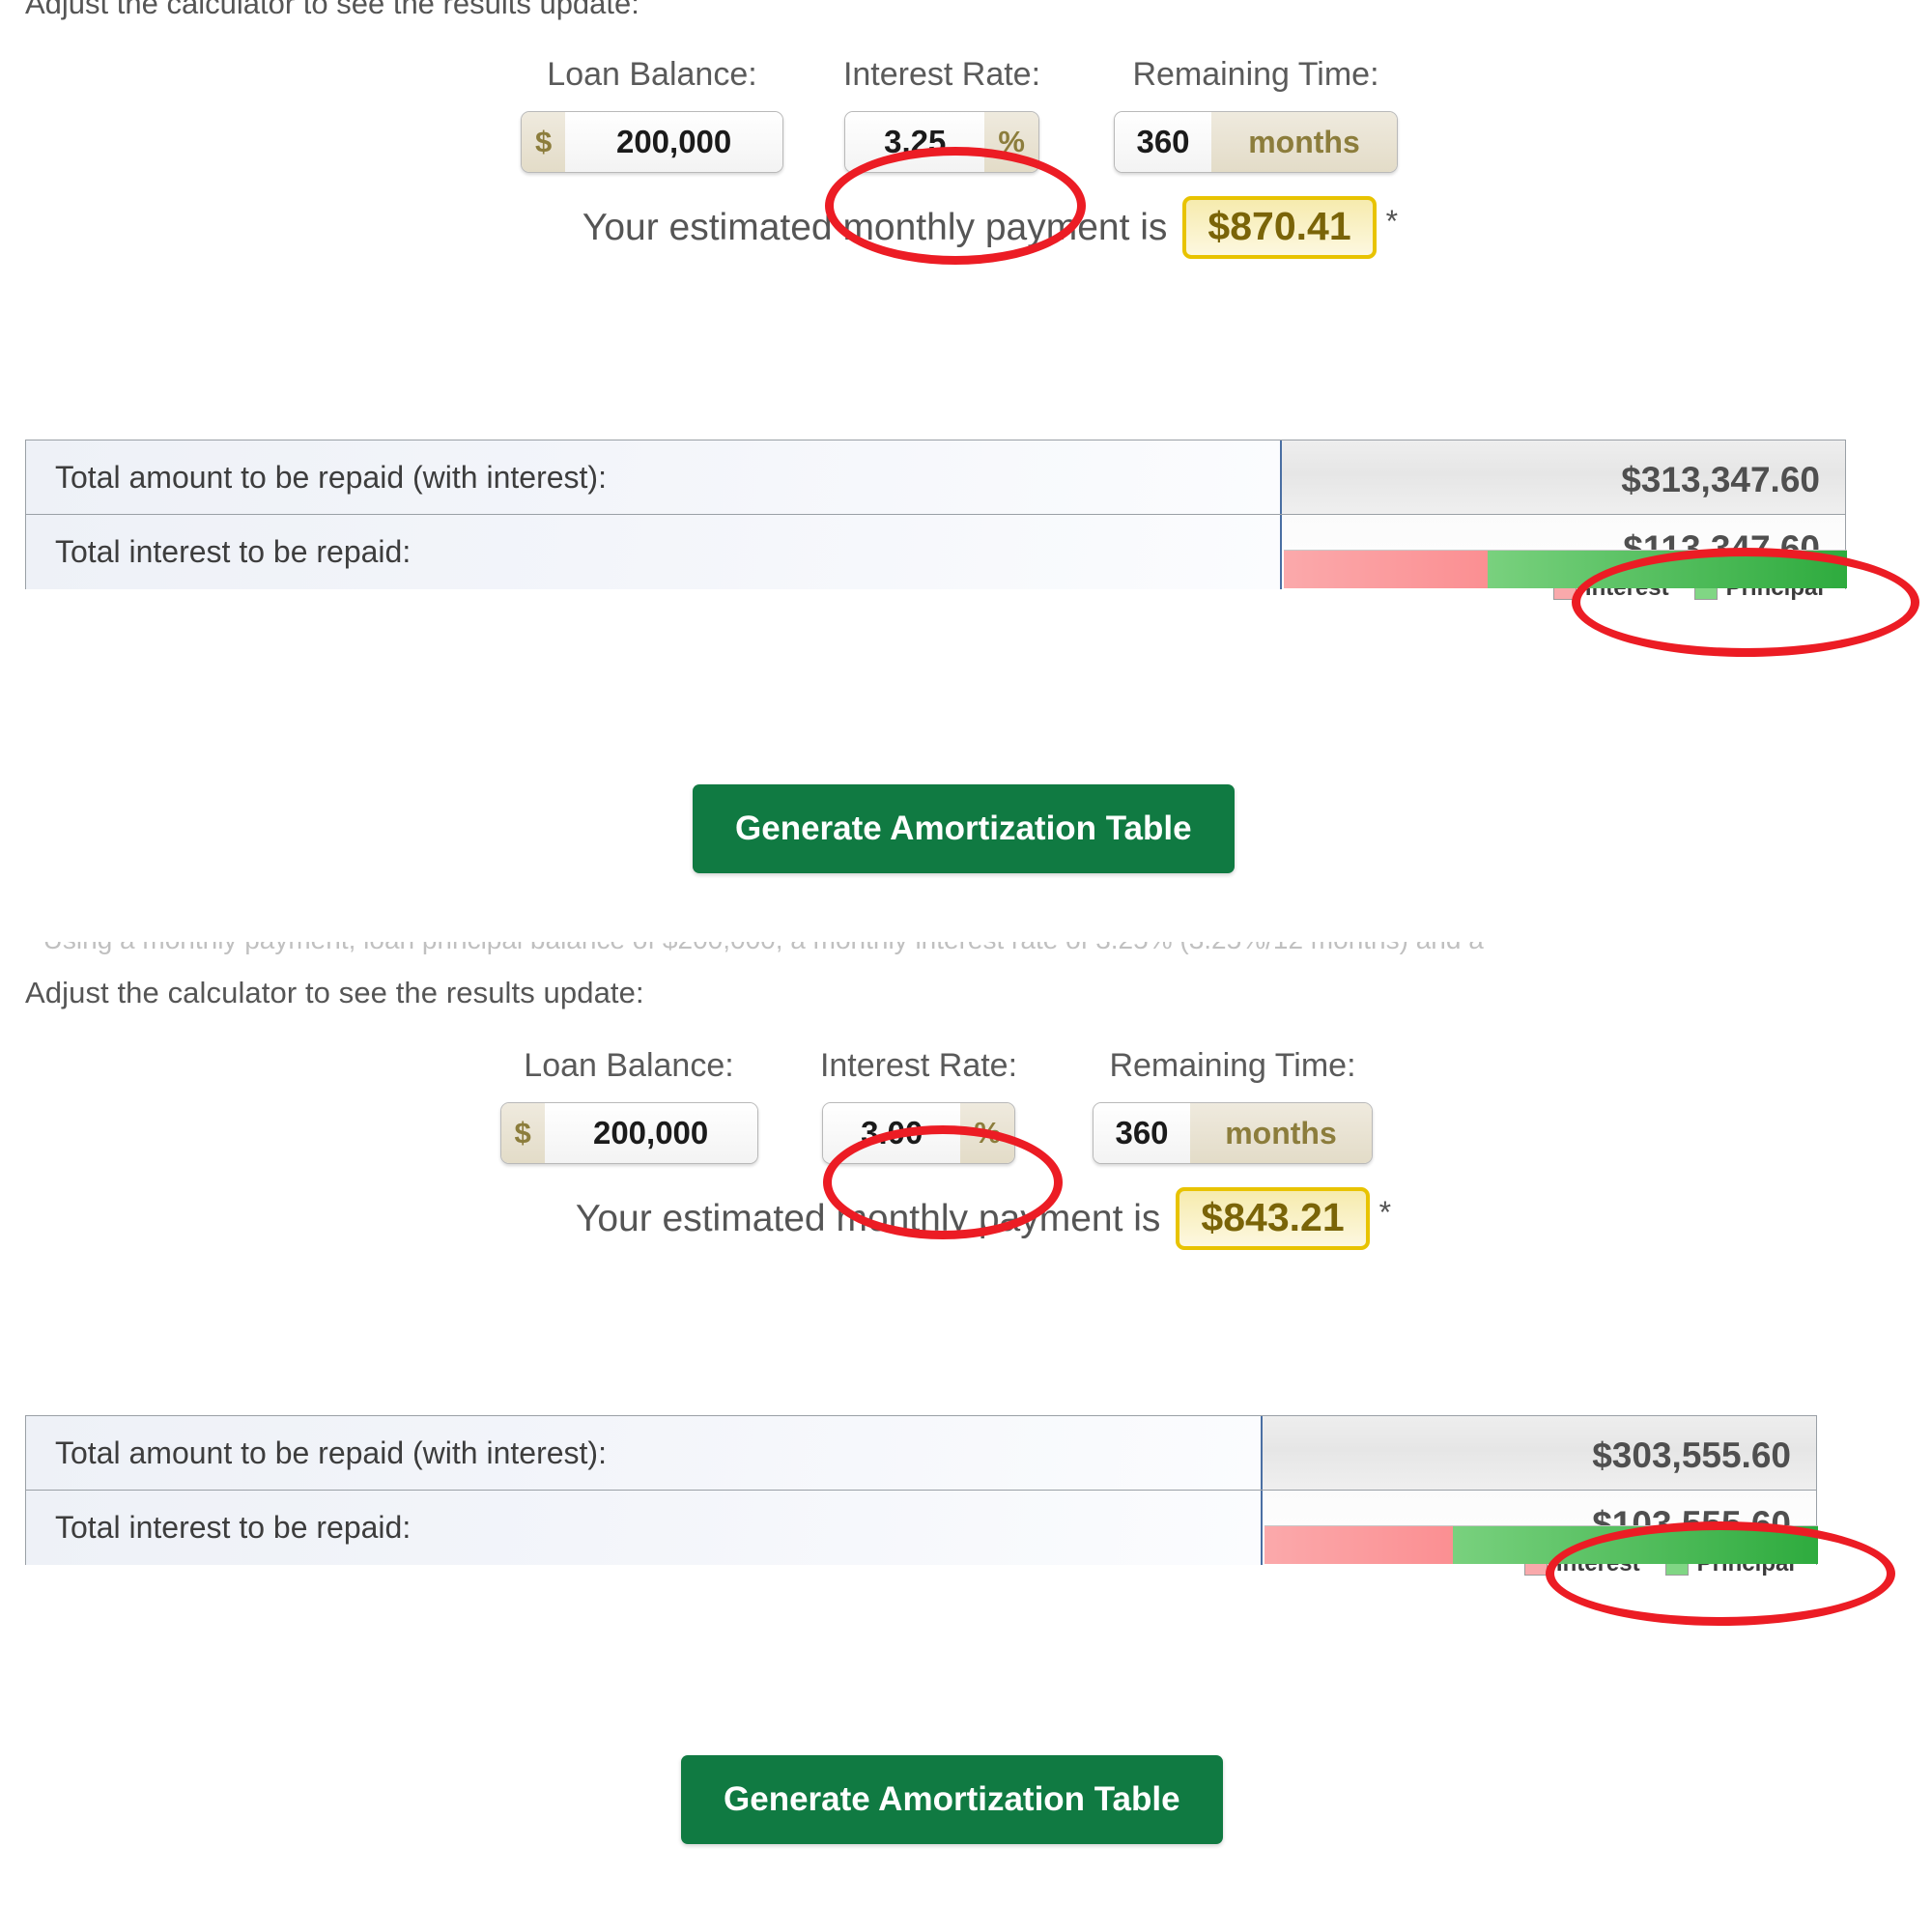  I want to click on interest-rate-field-group-b: Interest Rate: 3.00 %, so click(919, 1105).